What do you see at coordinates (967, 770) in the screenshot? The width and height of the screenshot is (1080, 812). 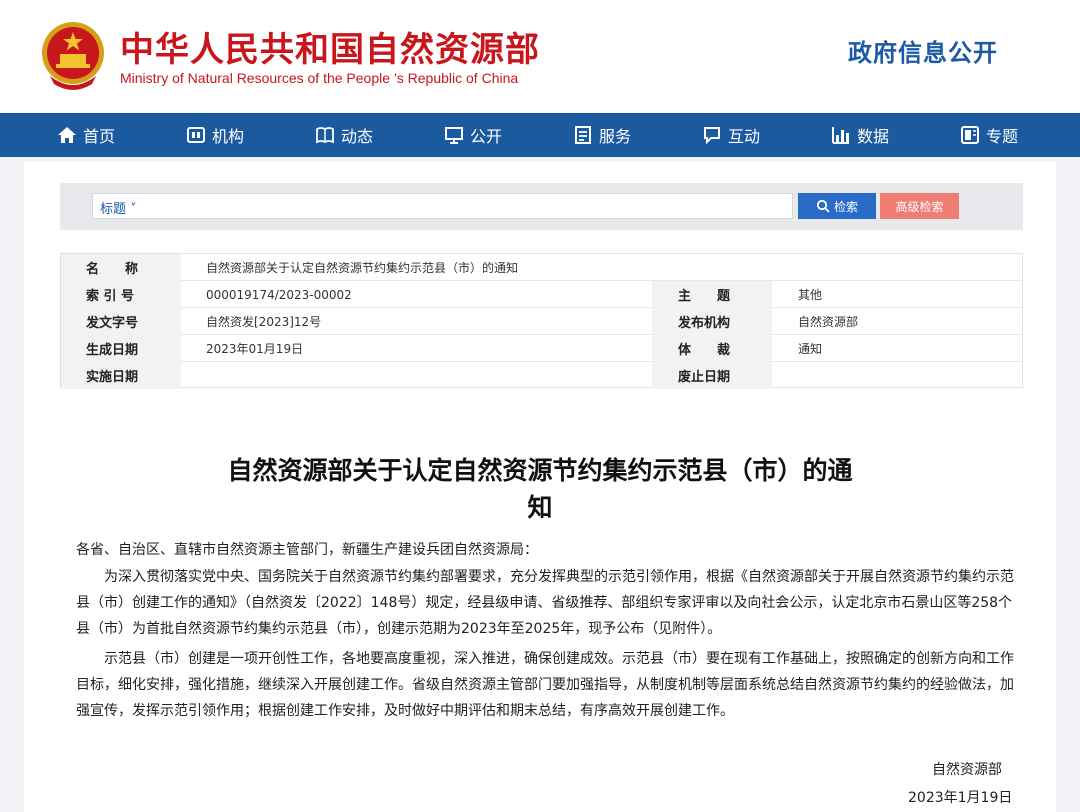 I see `document-signature: 自然资源部` at bounding box center [967, 770].